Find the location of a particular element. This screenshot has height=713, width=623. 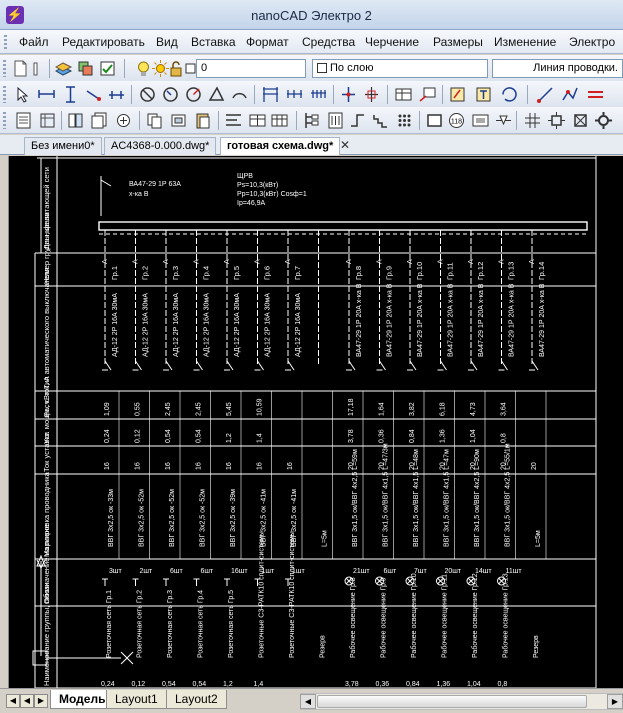

layers-icon is located at coordinates (63, 68).